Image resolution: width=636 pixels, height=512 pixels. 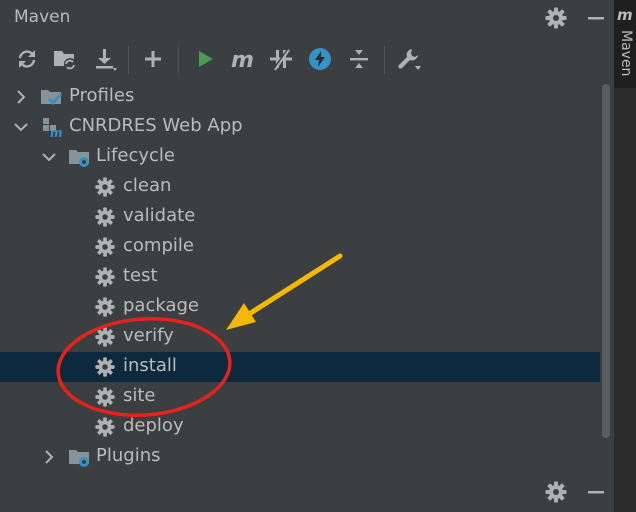 What do you see at coordinates (300, 217) in the screenshot?
I see `lifecycle-goal-validate: validate` at bounding box center [300, 217].